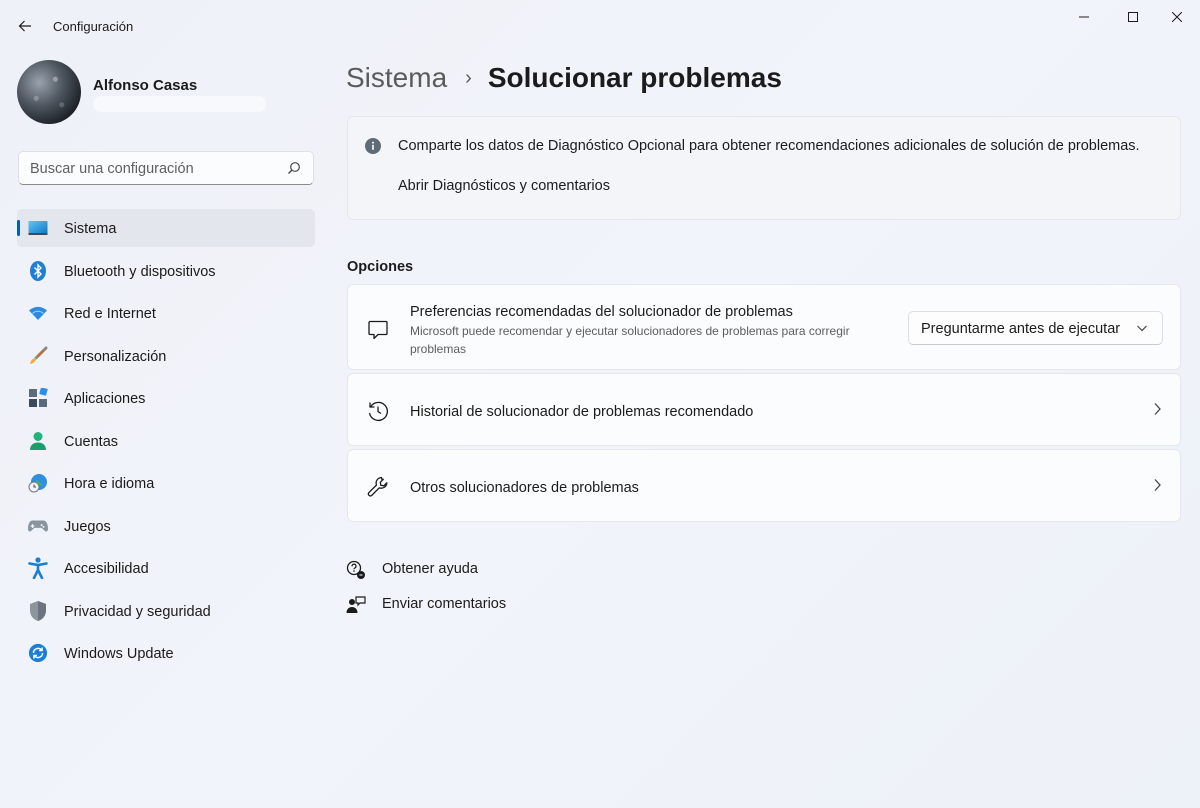 The image size is (1200, 808). What do you see at coordinates (38, 526) in the screenshot?
I see `gamepad-icon` at bounding box center [38, 526].